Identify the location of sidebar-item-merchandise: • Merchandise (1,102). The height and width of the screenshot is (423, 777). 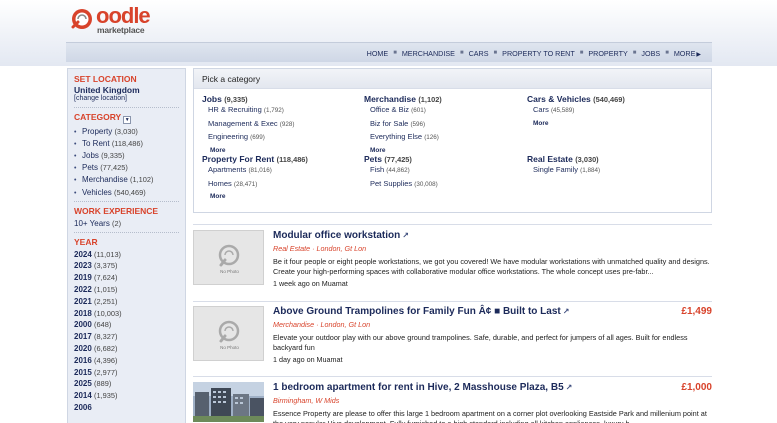
(126, 180).